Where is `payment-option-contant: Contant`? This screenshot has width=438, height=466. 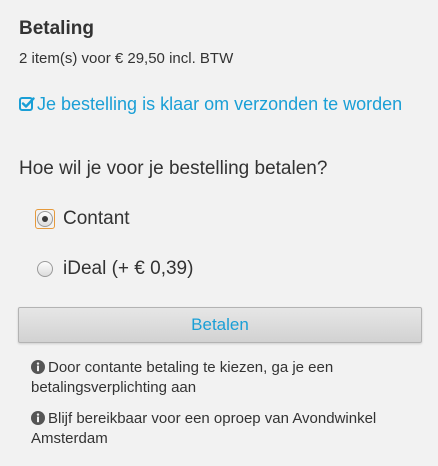
payment-option-contant: Contant is located at coordinates (82, 219).